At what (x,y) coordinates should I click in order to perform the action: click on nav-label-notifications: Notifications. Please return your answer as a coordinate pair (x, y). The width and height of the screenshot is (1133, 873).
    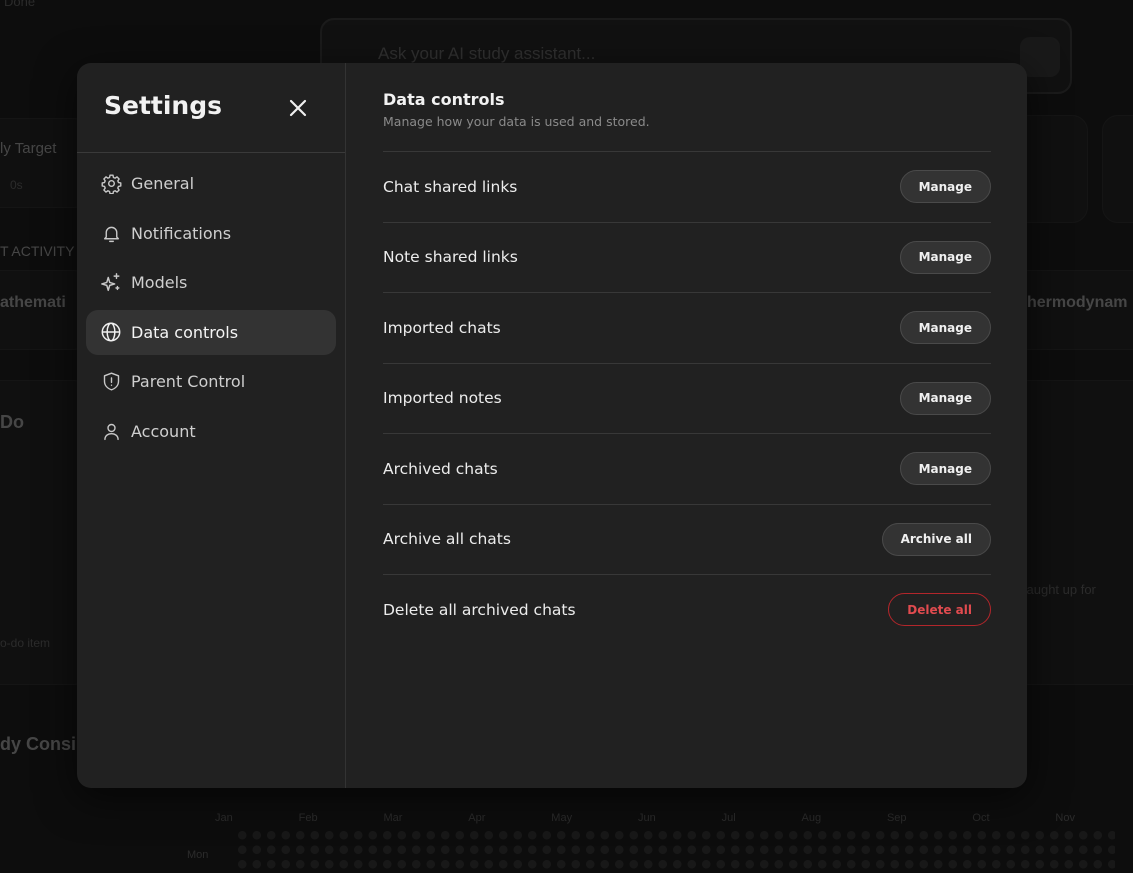
    Looking at the image, I should click on (181, 233).